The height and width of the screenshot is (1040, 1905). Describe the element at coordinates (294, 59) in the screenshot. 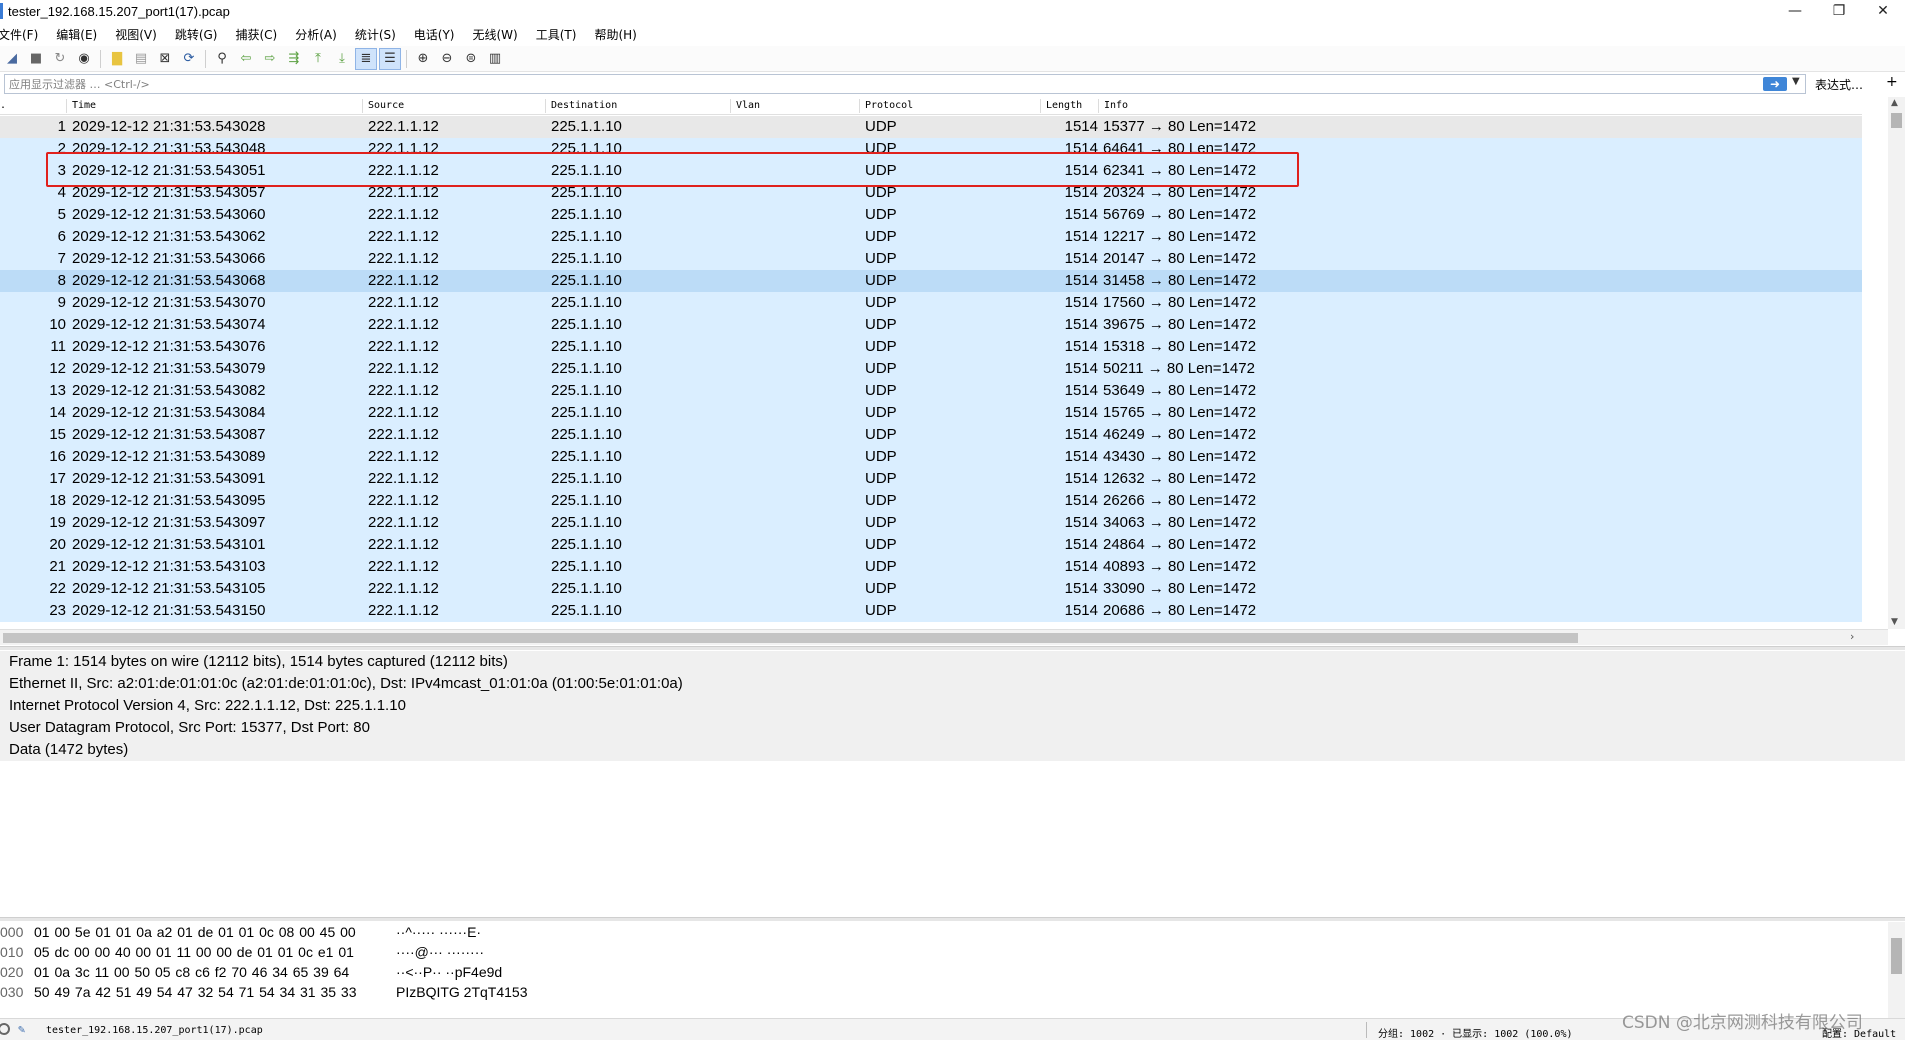

I see `goto-packet-icon: ⇶` at that location.